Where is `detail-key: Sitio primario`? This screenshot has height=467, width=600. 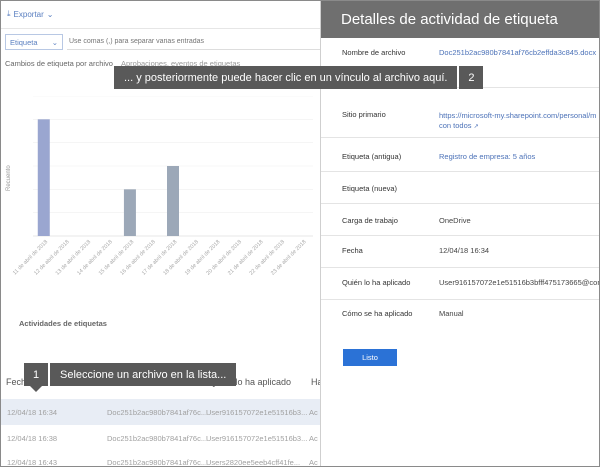 detail-key: Sitio primario is located at coordinates (364, 114).